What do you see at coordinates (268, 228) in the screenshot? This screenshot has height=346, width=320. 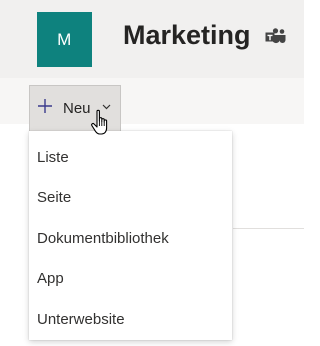 I see `content-divider` at bounding box center [268, 228].